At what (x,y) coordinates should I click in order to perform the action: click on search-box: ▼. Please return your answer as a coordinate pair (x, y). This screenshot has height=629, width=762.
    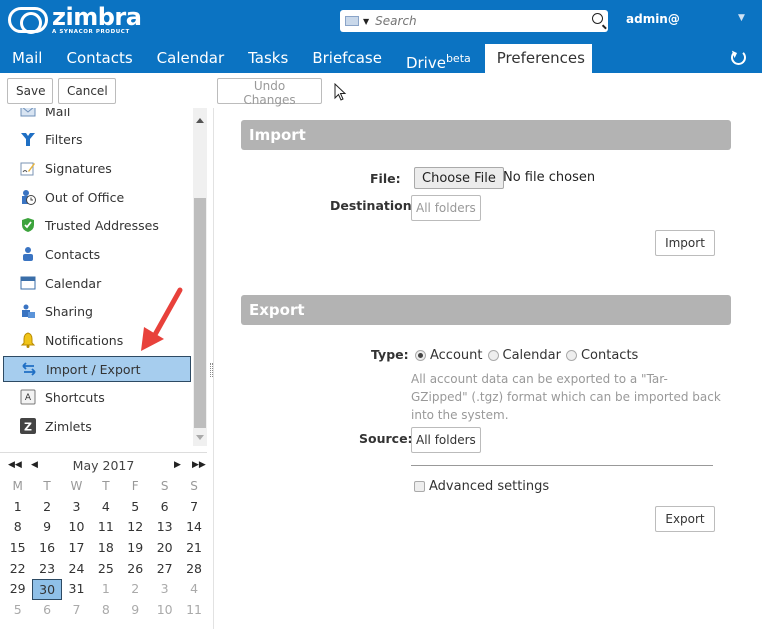
    Looking at the image, I should click on (474, 21).